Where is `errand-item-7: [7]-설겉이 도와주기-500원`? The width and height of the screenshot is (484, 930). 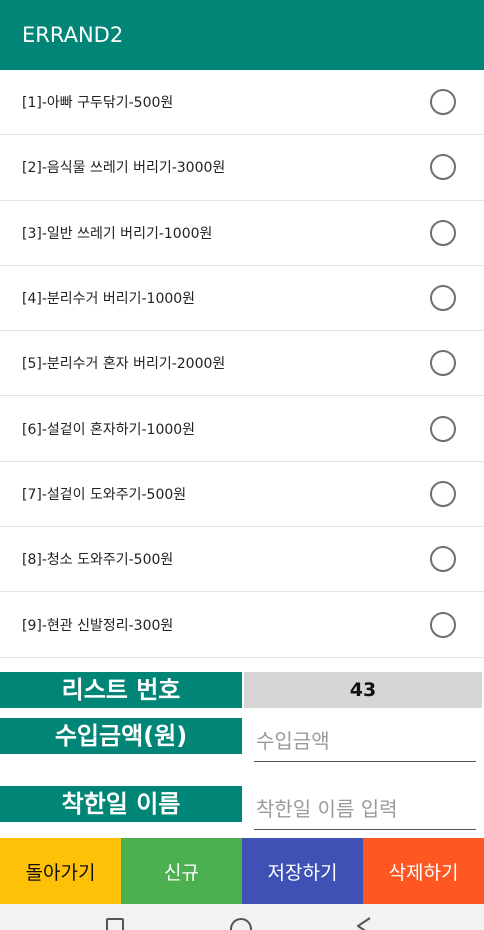 errand-item-7: [7]-설겉이 도와주기-500원 is located at coordinates (242, 495).